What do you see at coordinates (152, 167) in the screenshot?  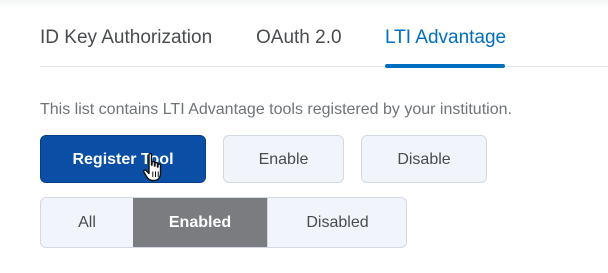 I see `hand-pointer-icon` at bounding box center [152, 167].